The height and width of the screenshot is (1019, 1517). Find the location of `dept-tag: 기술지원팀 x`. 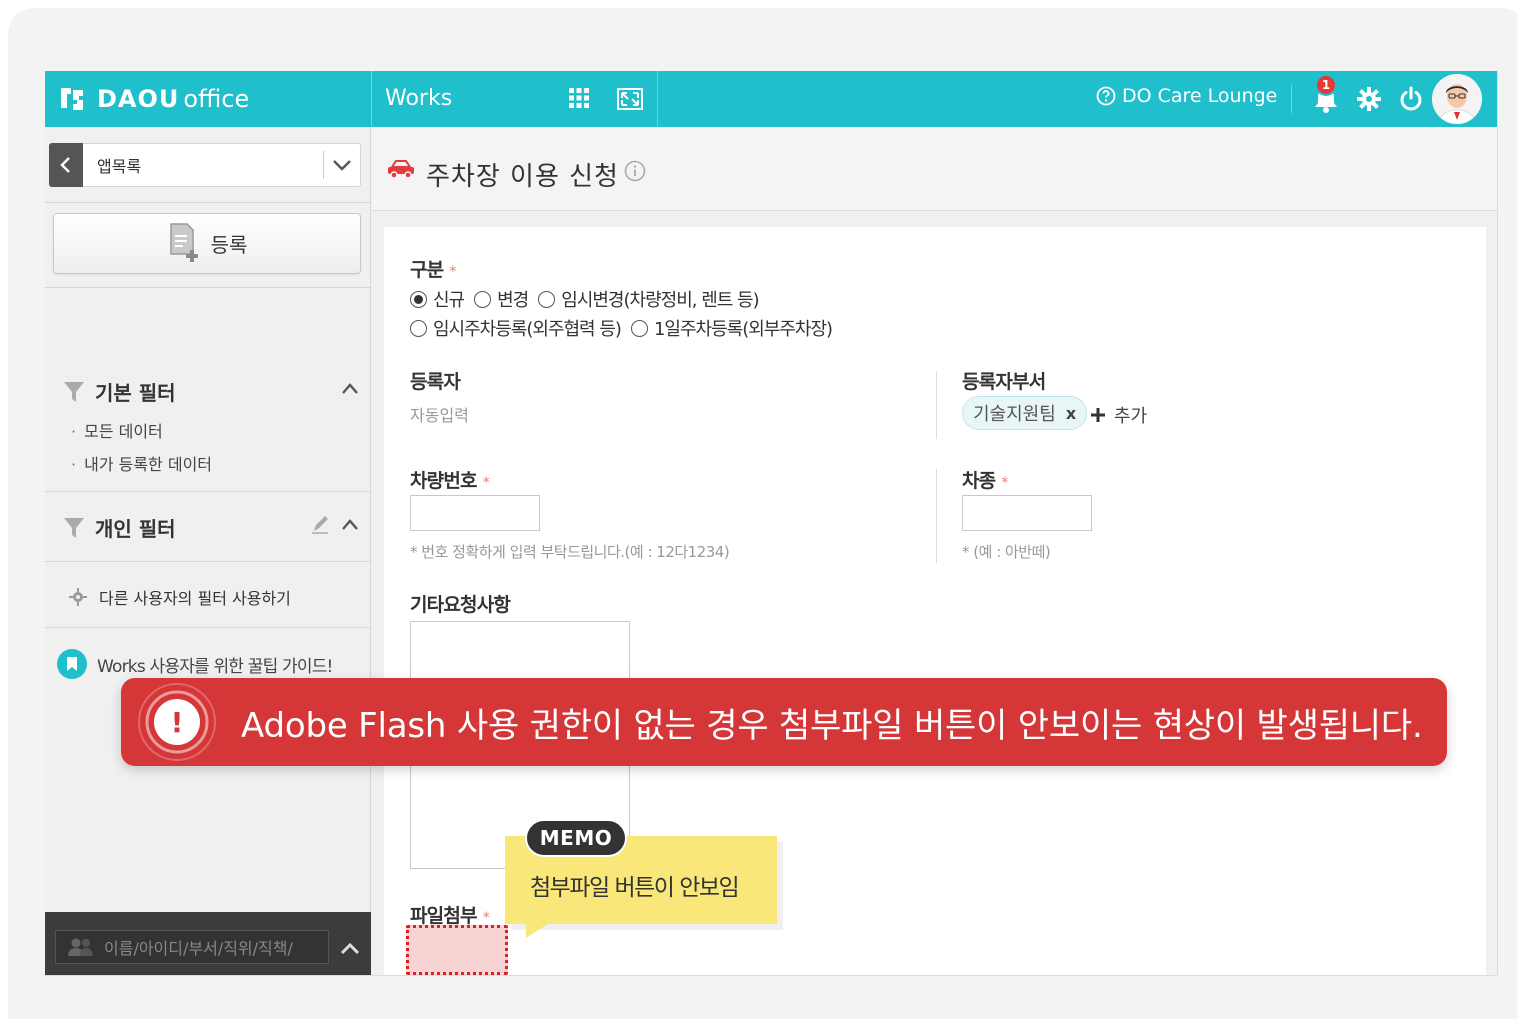

dept-tag: 기술지원팀 x is located at coordinates (1025, 413).